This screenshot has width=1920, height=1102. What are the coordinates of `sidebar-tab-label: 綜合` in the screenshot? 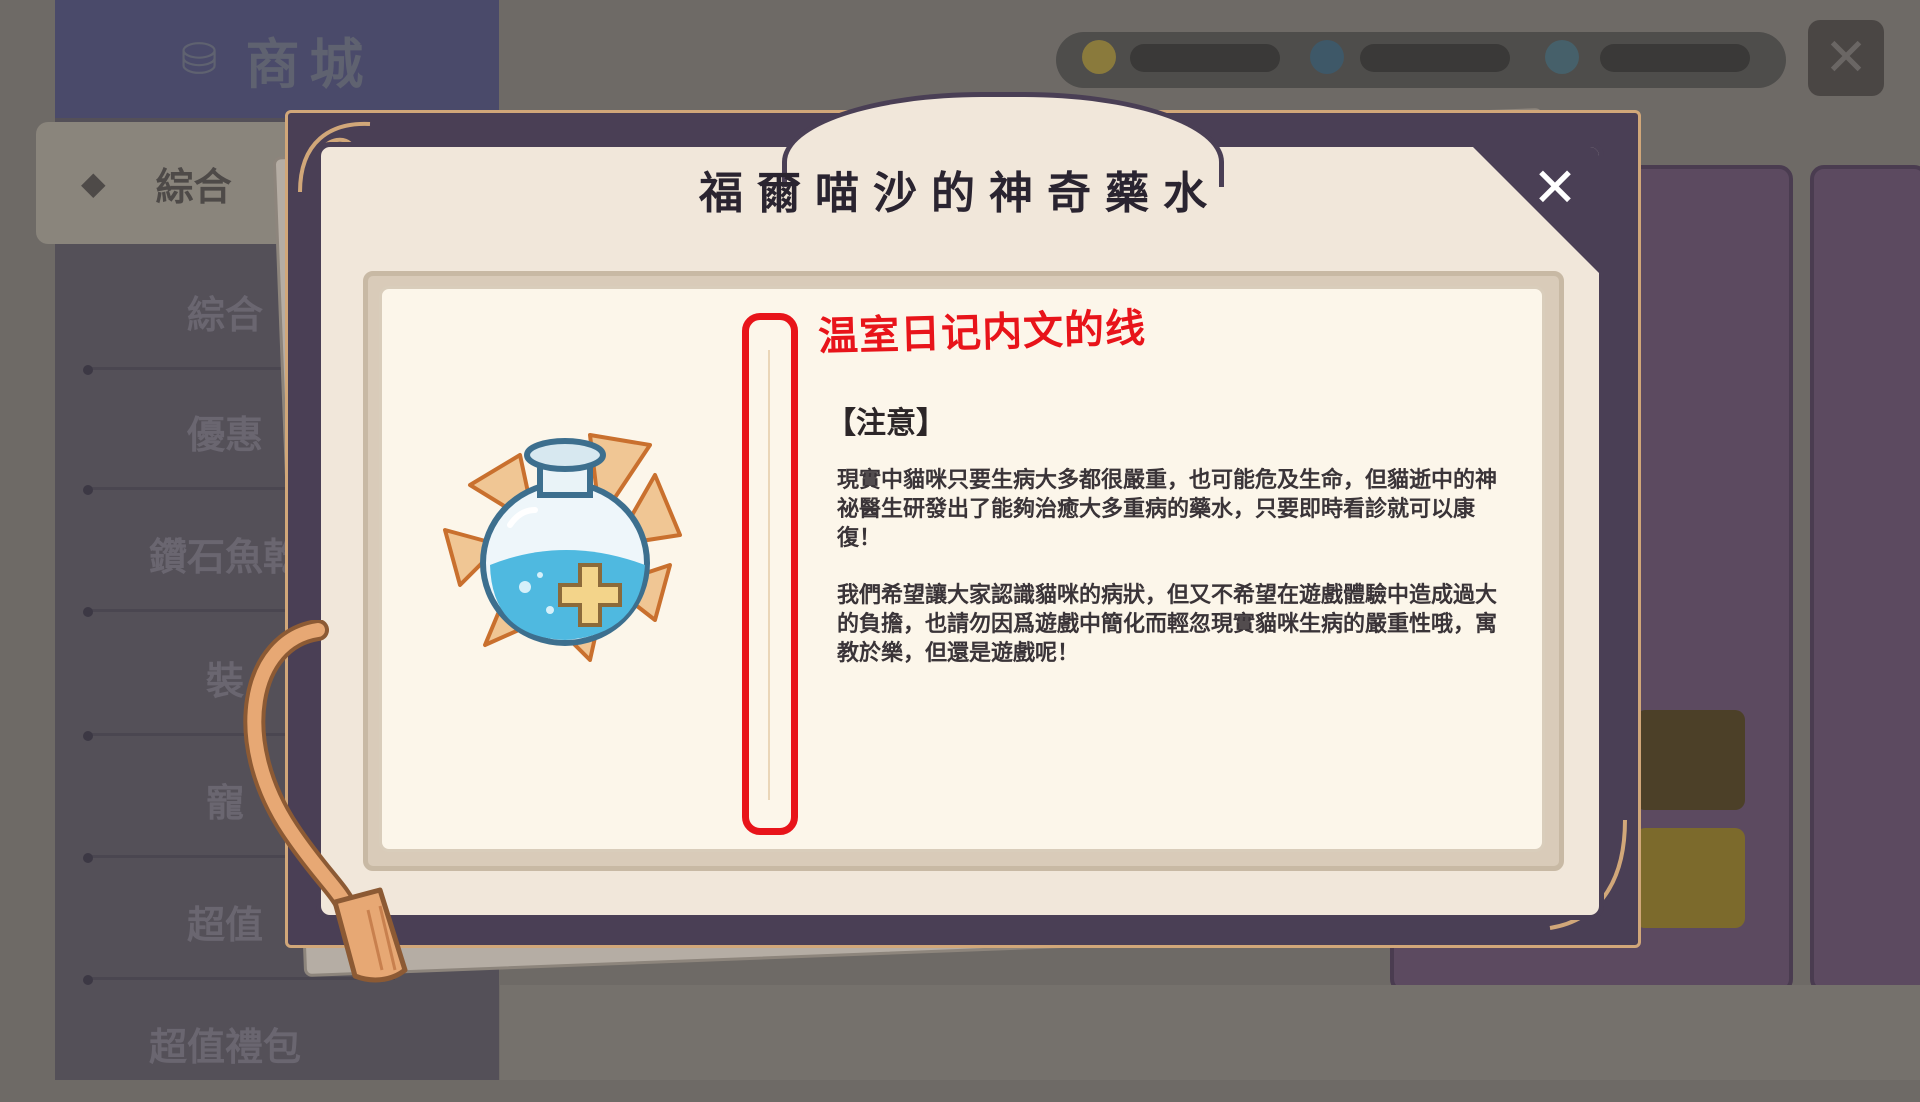 It's located at (193, 186).